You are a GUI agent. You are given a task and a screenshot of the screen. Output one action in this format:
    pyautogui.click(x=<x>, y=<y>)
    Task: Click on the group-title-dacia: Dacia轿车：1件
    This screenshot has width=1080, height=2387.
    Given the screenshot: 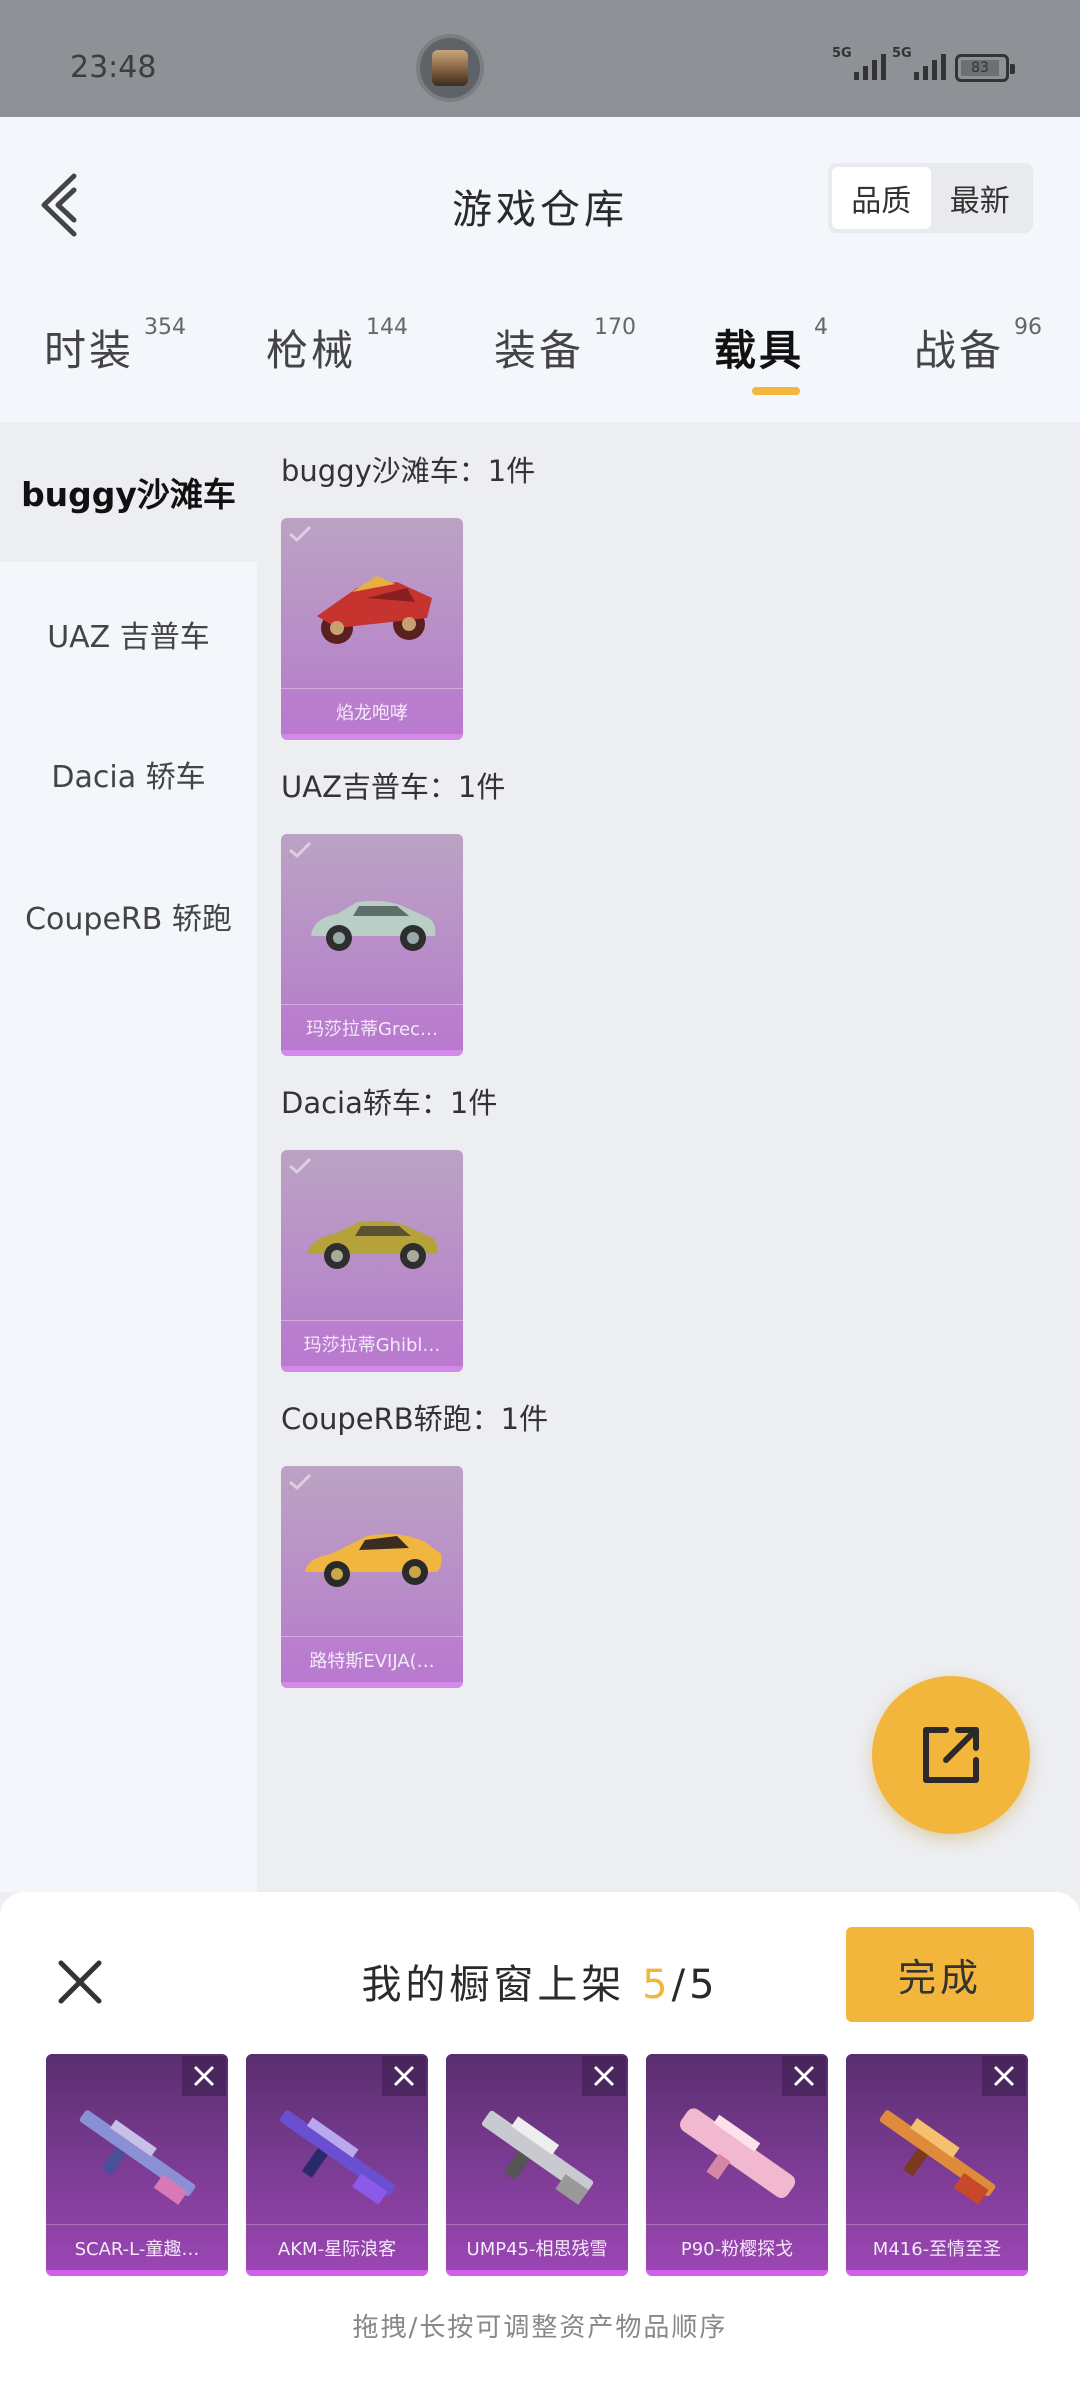 What is the action you would take?
    pyautogui.click(x=389, y=1103)
    